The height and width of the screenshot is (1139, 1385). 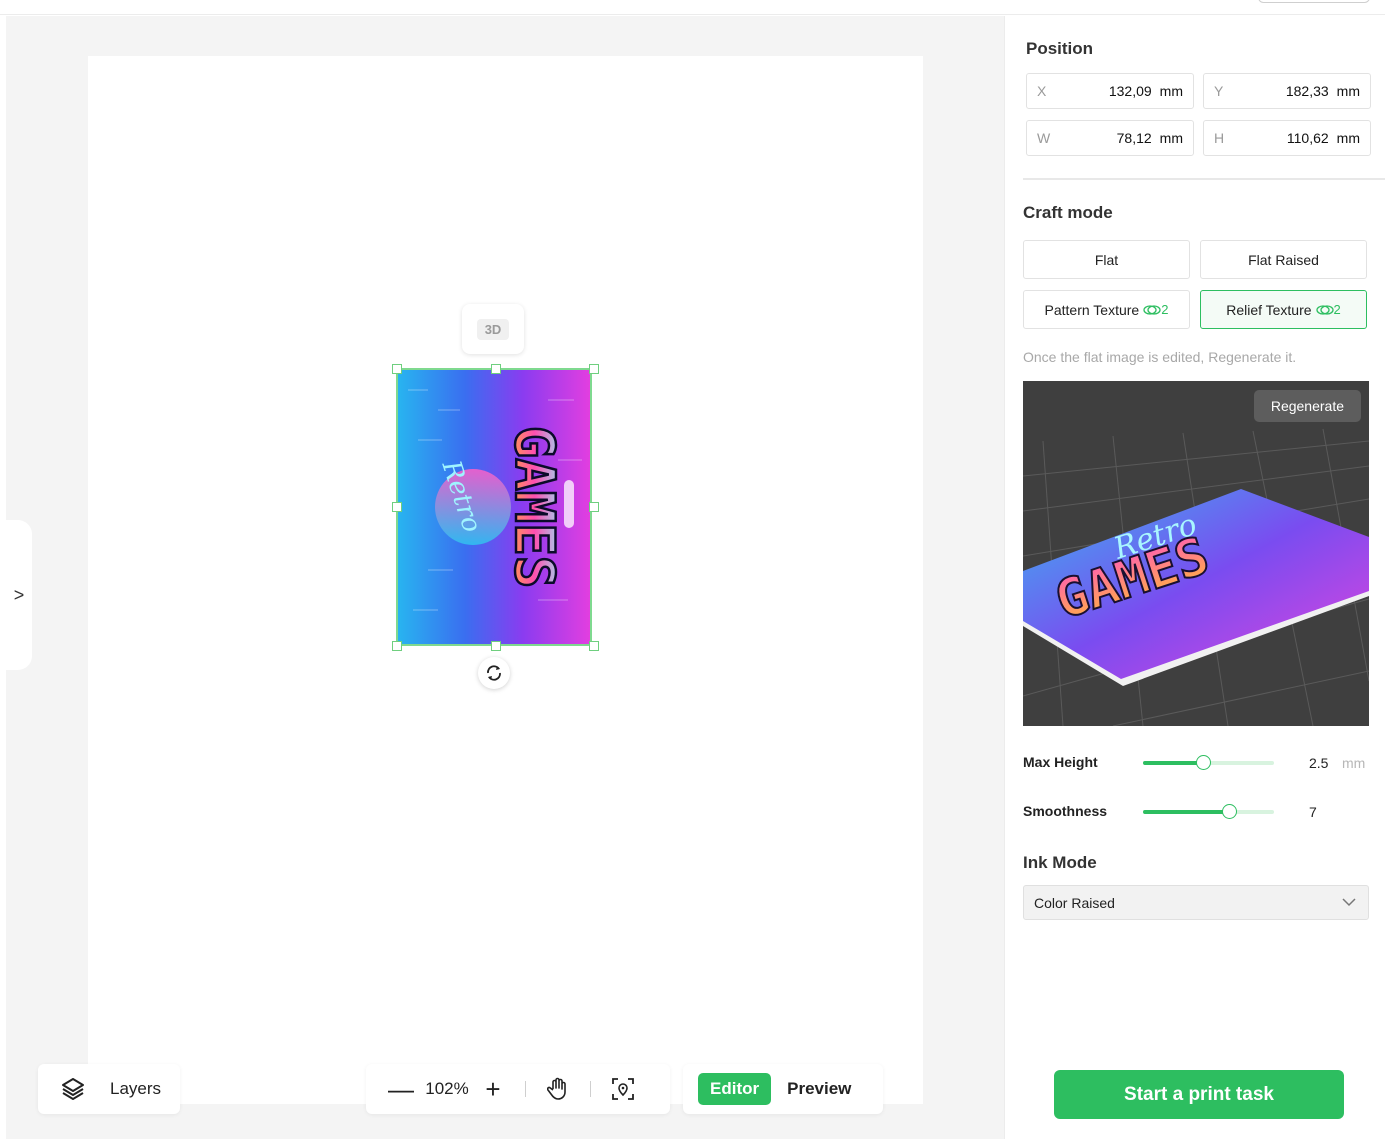 I want to click on max-height-unit: mm, so click(x=1354, y=763).